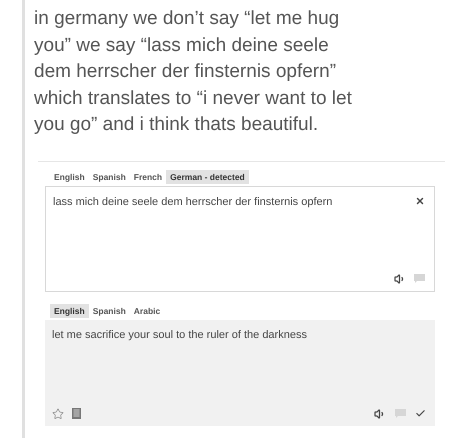 This screenshot has width=460, height=438. What do you see at coordinates (420, 201) in the screenshot?
I see `close-icon` at bounding box center [420, 201].